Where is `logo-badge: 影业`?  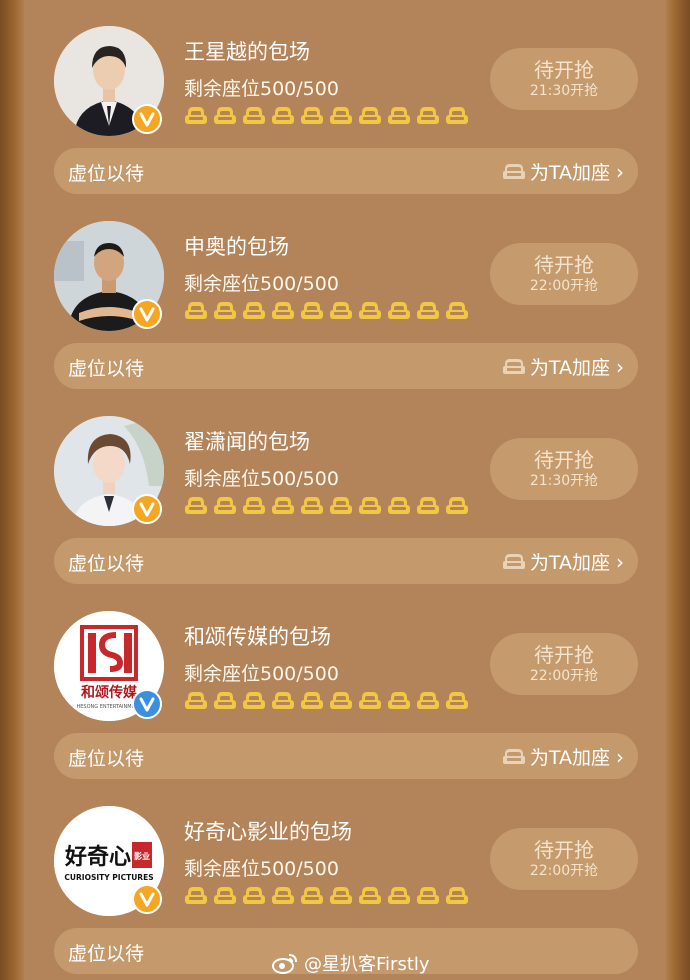 logo-badge: 影业 is located at coordinates (142, 856).